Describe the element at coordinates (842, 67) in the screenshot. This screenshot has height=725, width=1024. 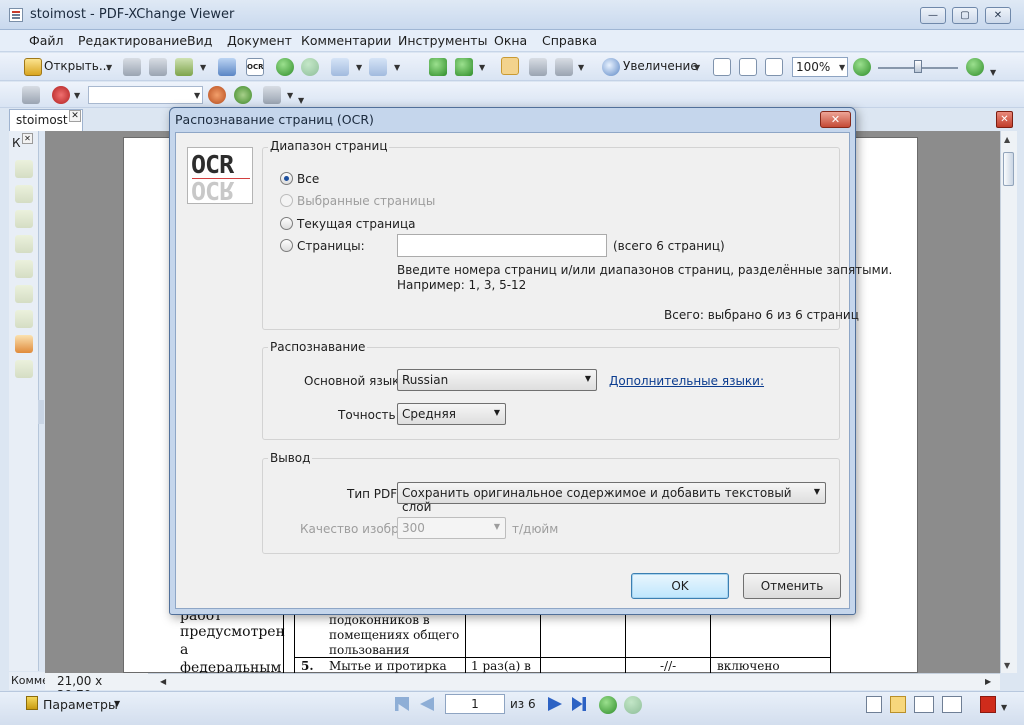
I see `zoom-level-dropdown-icon: ▼` at that location.